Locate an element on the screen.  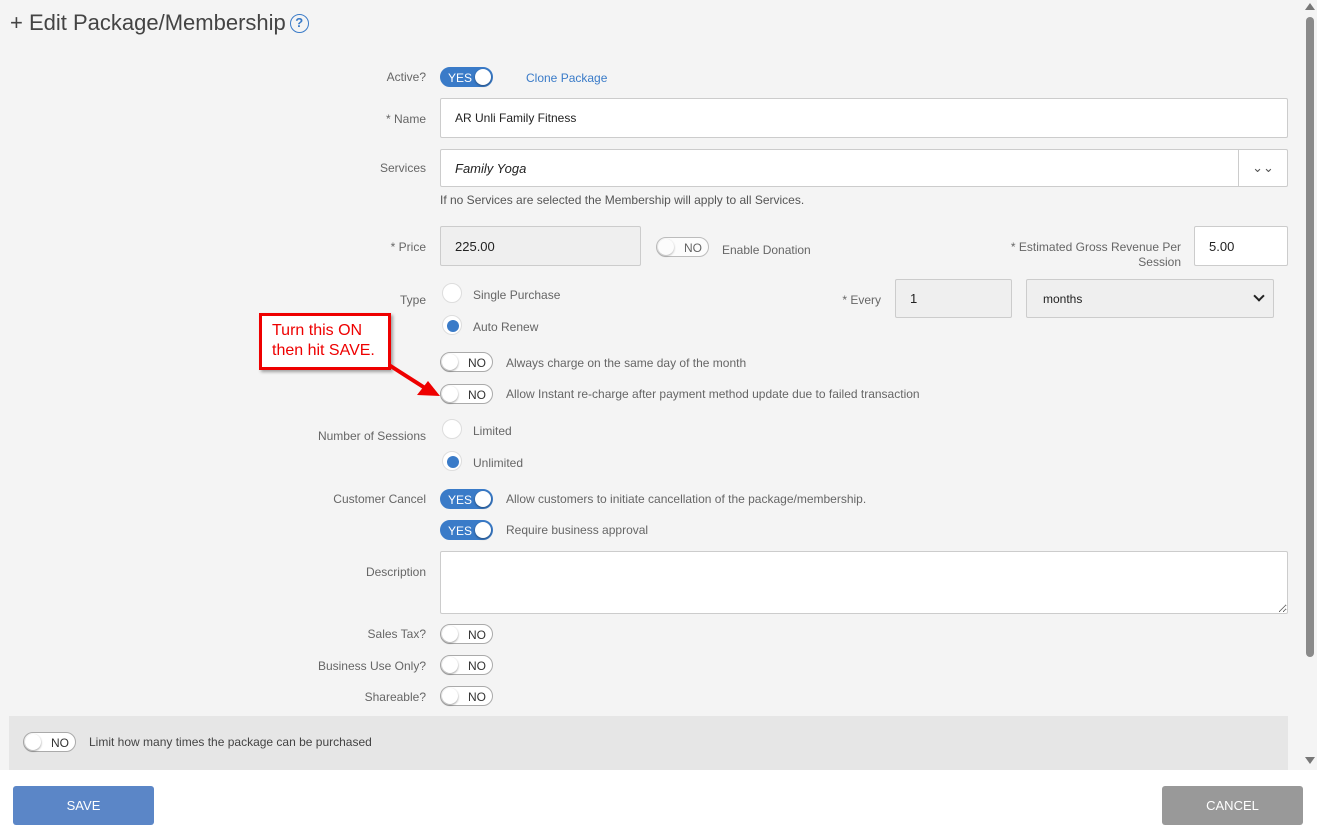
active-toggle: YES is located at coordinates (466, 77).